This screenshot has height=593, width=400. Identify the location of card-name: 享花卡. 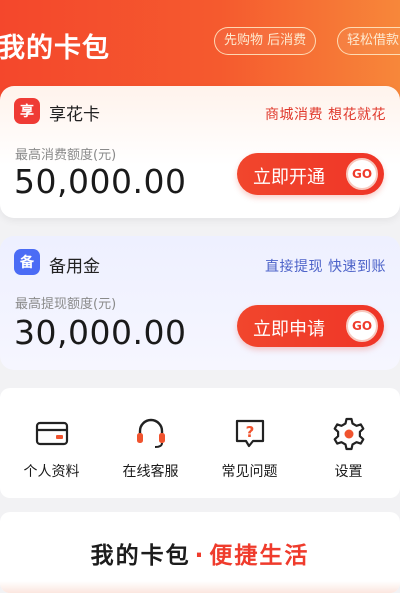
(74, 115).